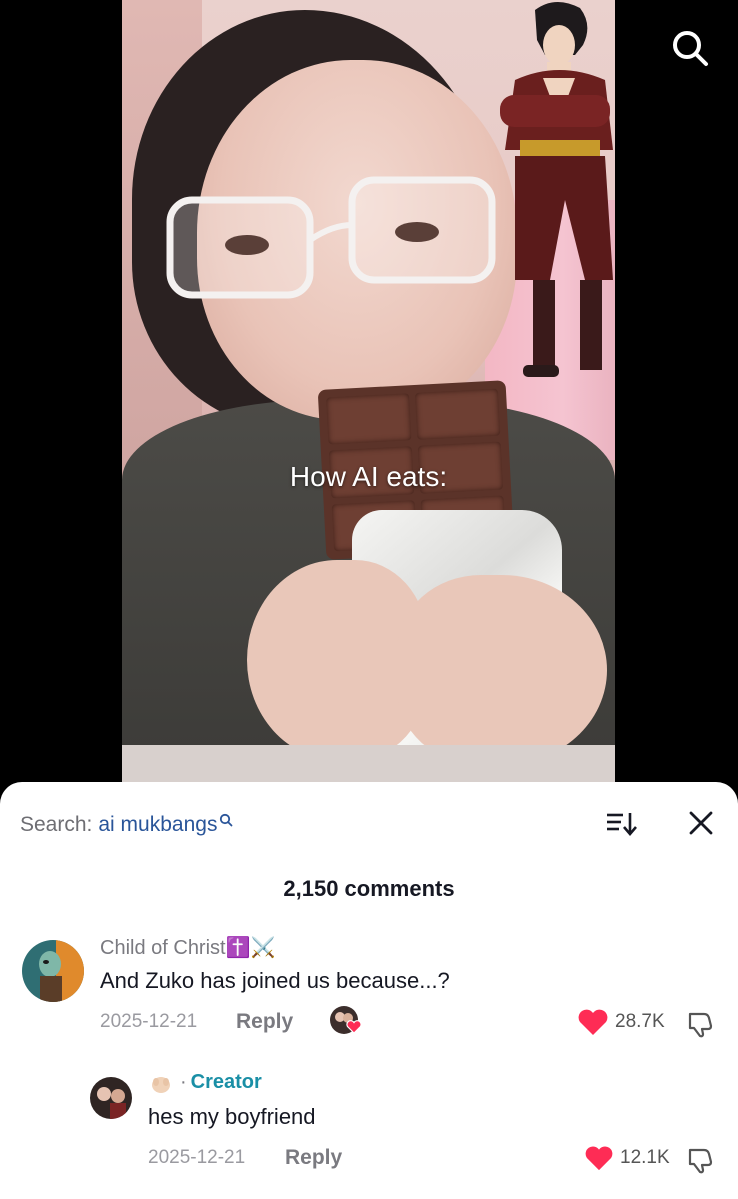  Describe the element at coordinates (161, 1084) in the screenshot. I see `creator-emoji-icon` at that location.